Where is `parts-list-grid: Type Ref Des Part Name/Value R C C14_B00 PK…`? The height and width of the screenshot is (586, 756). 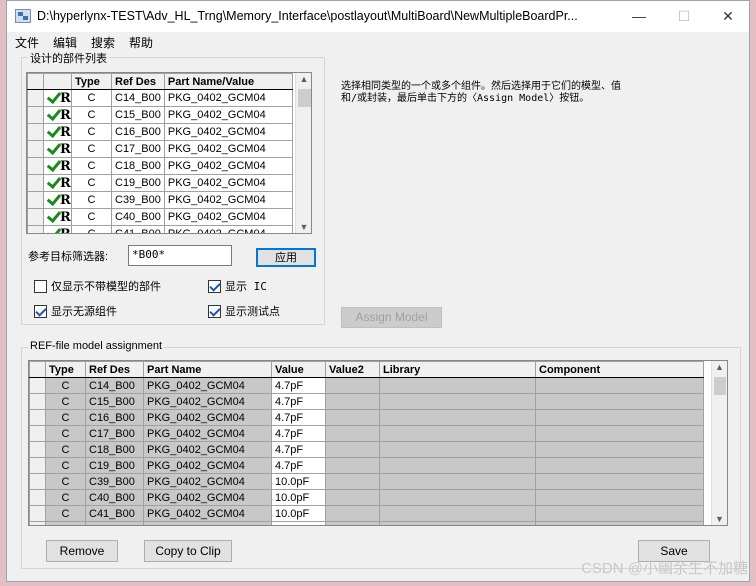 parts-list-grid: Type Ref Des Part Name/Value R C C14_B00 PK… is located at coordinates (169, 153).